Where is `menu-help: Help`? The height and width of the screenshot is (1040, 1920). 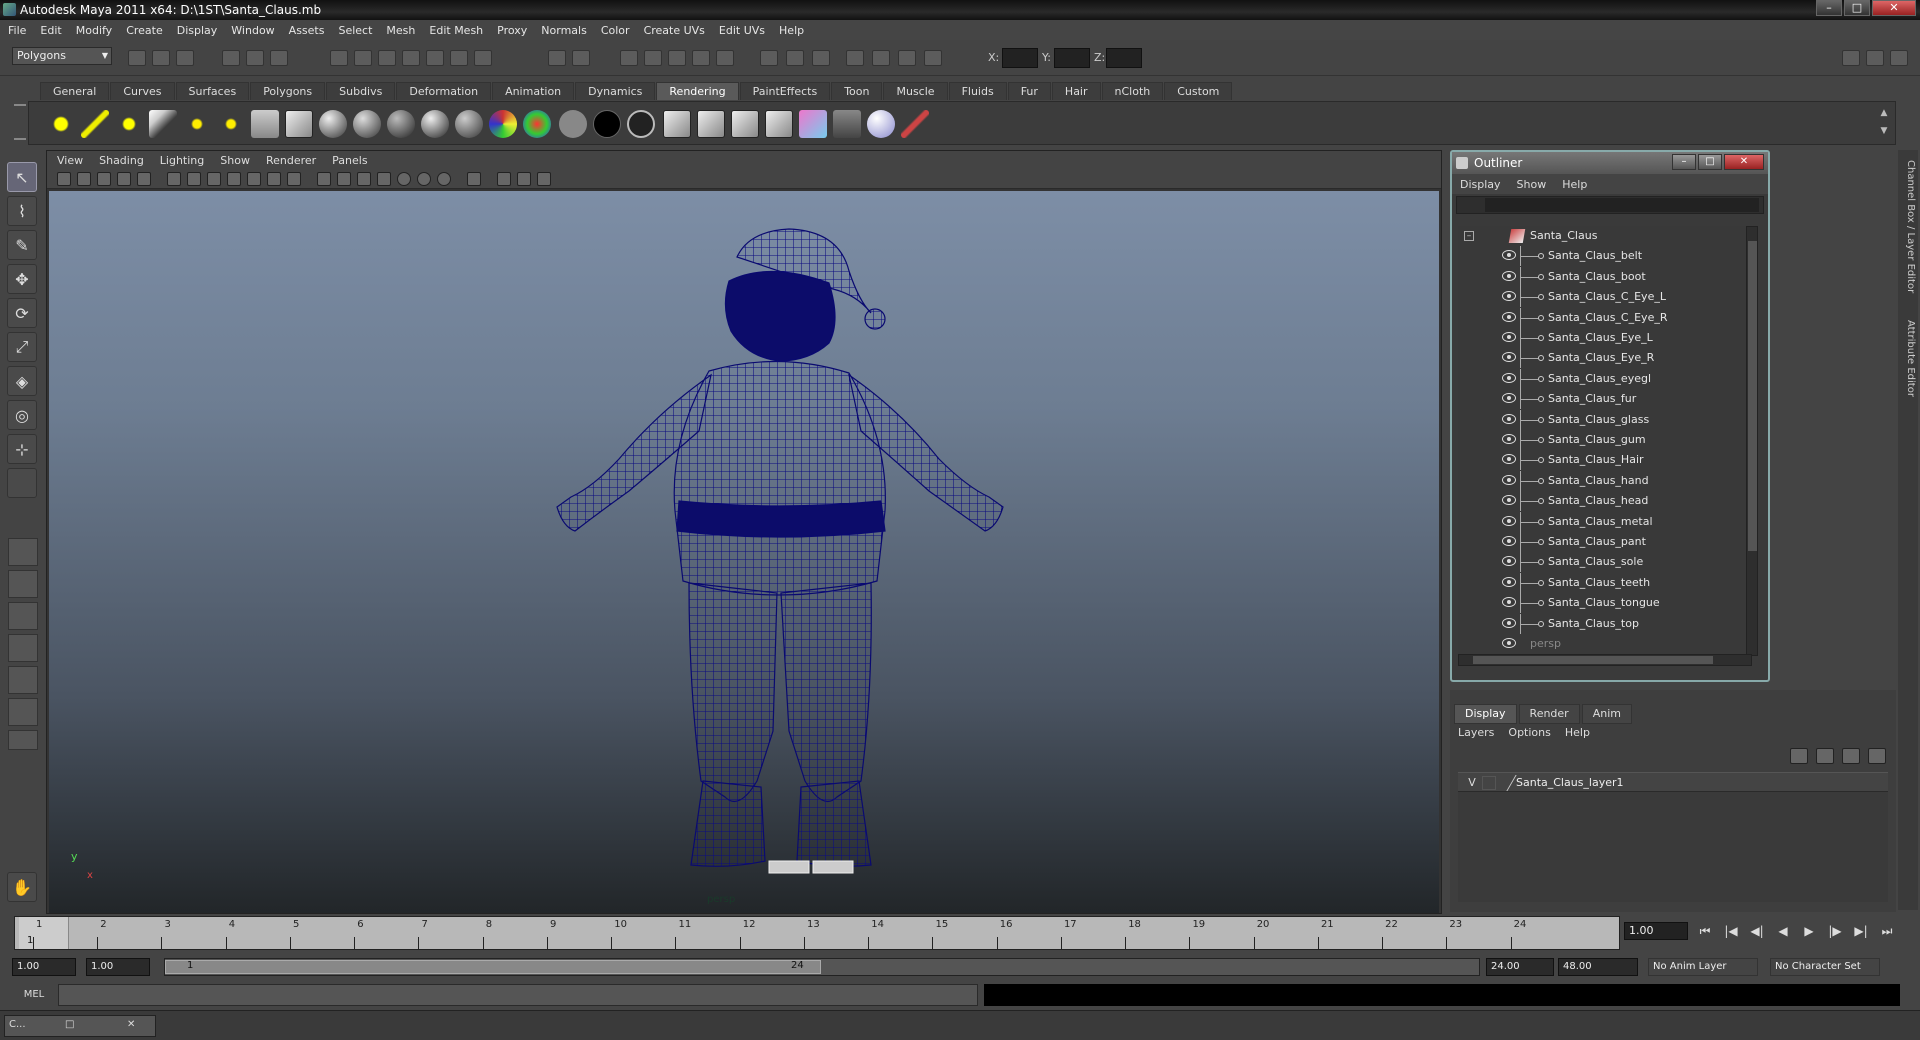 menu-help: Help is located at coordinates (791, 30).